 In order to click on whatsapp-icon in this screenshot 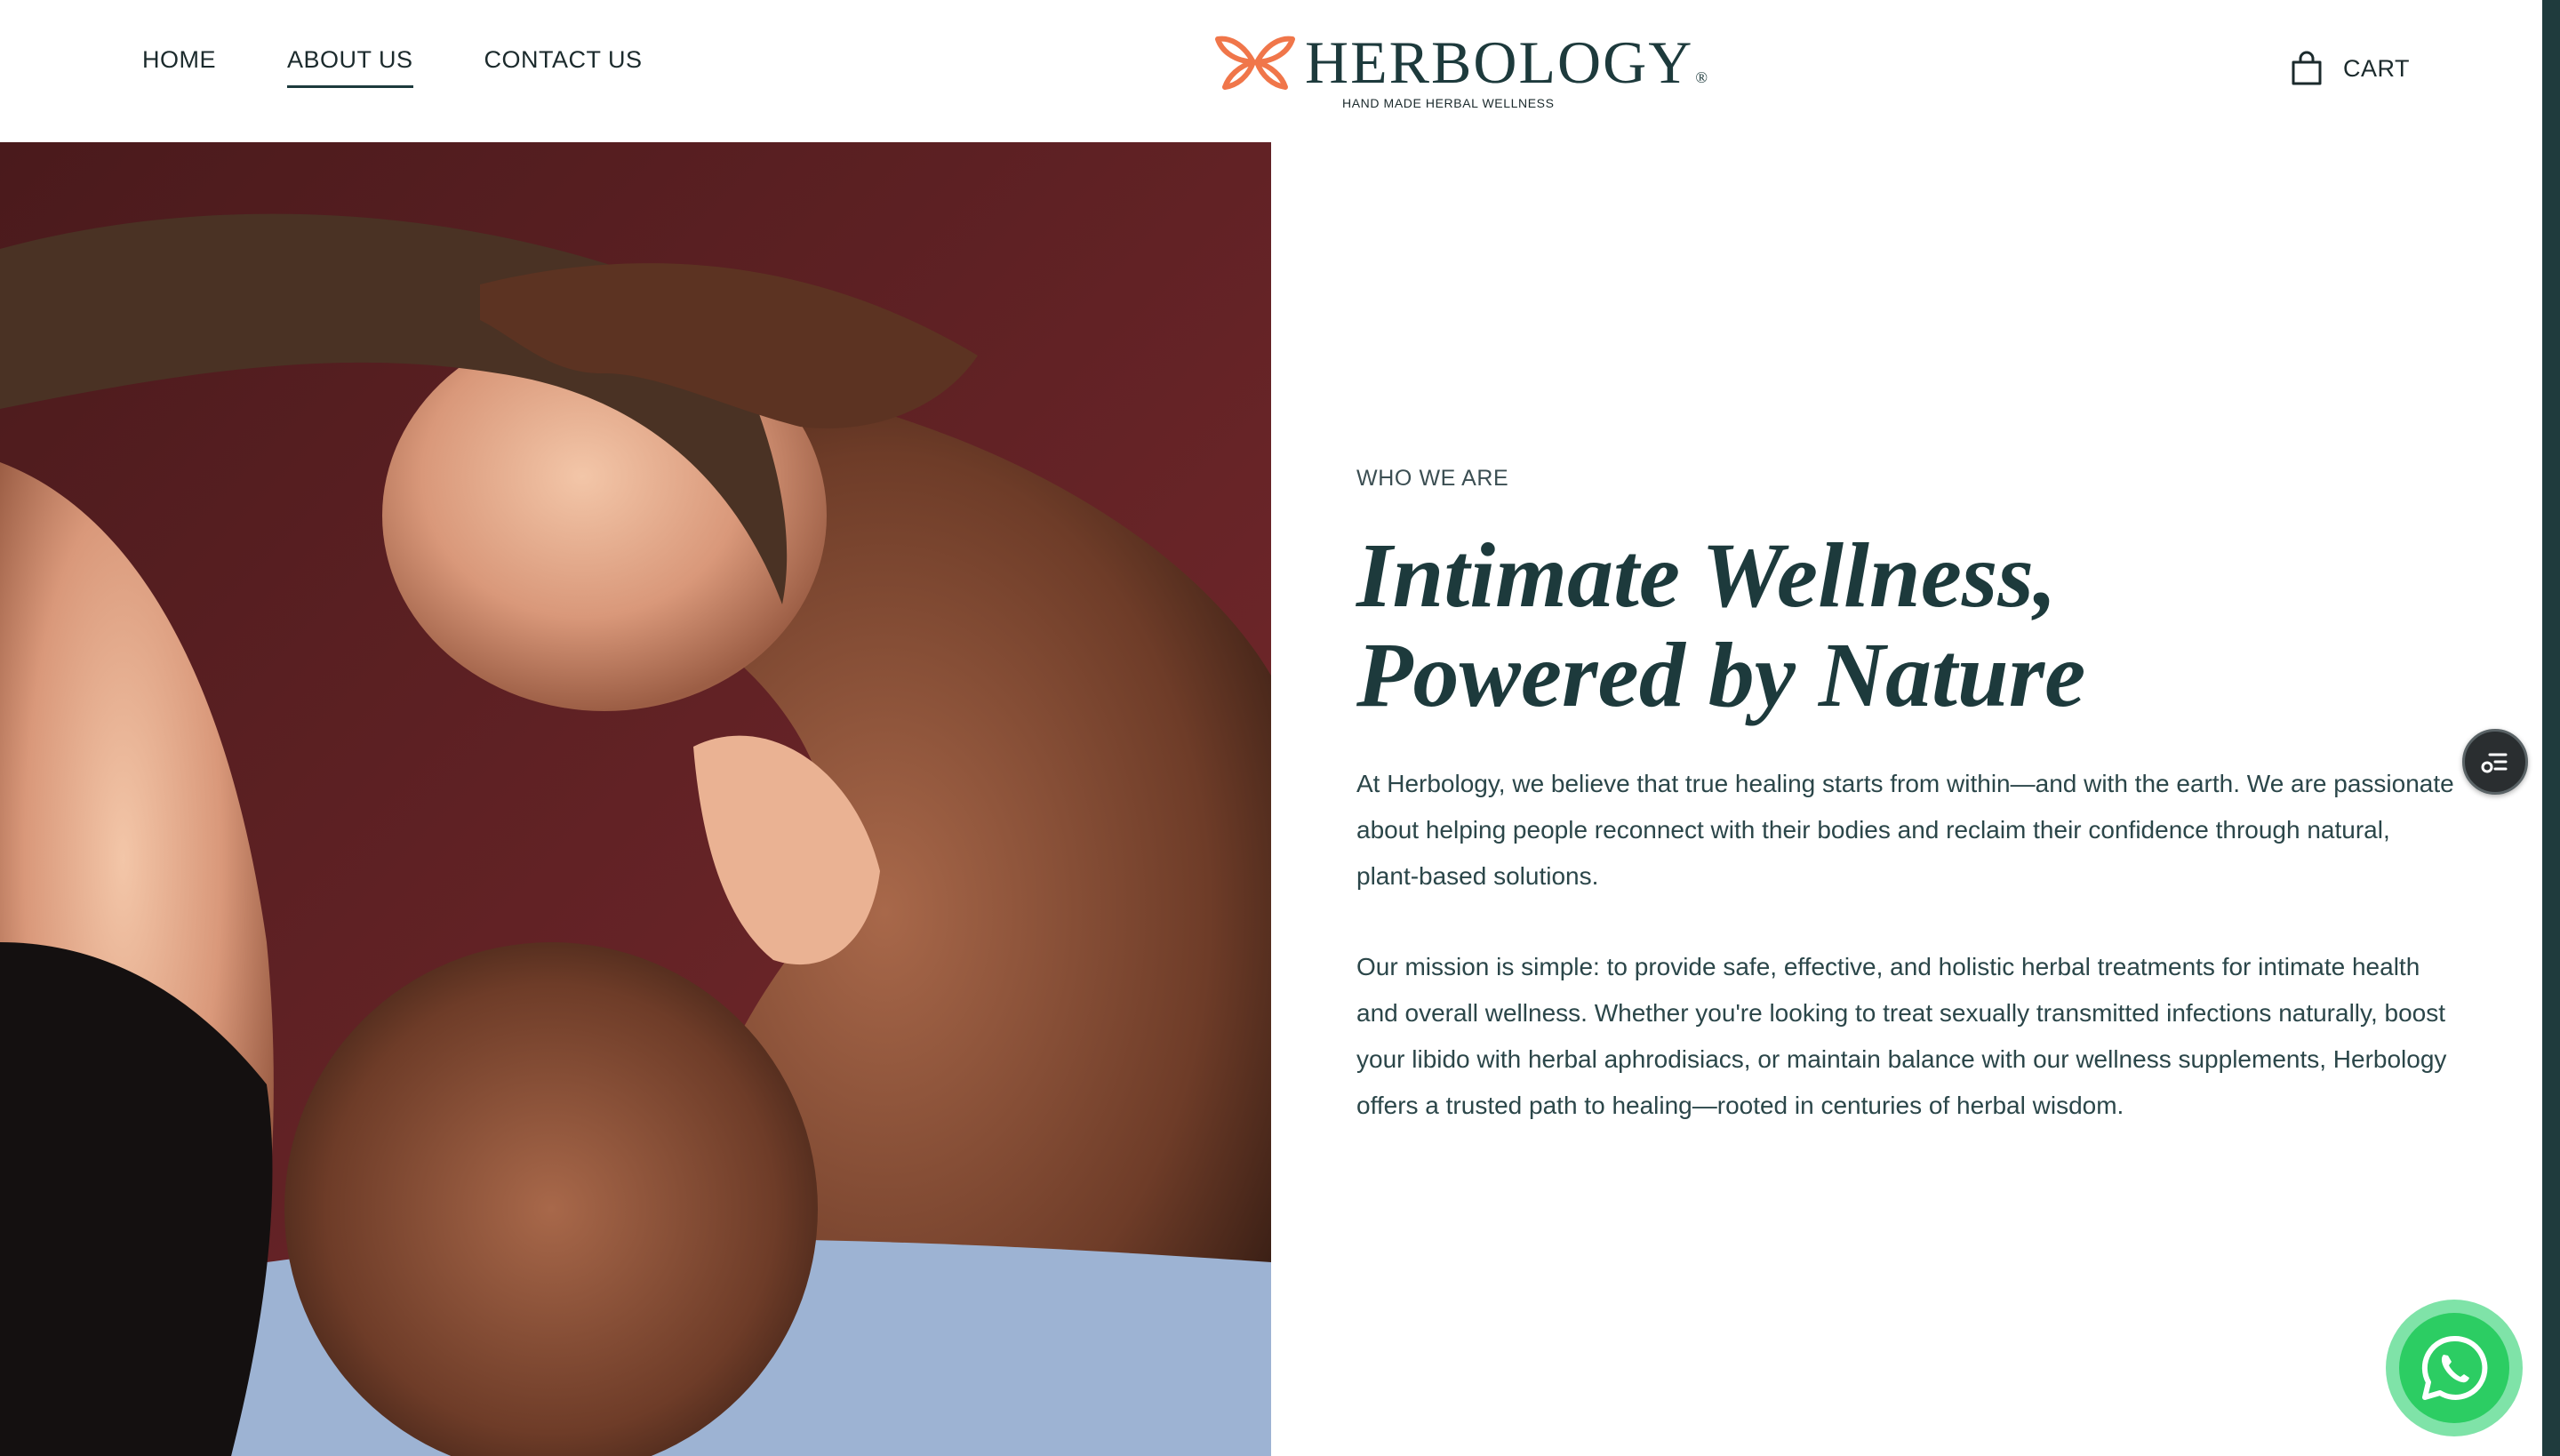, I will do `click(2454, 1367)`.